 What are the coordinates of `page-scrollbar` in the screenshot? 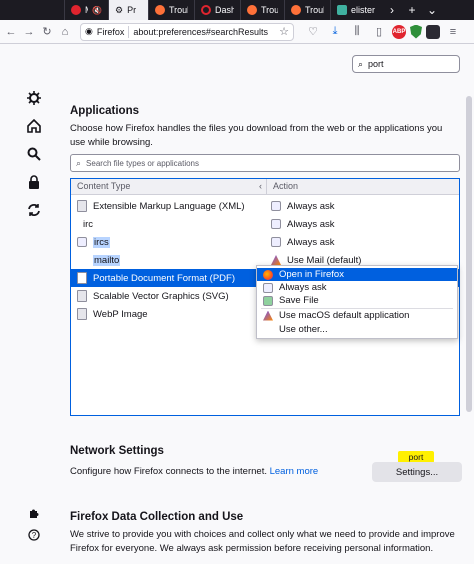 It's located at (469, 254).